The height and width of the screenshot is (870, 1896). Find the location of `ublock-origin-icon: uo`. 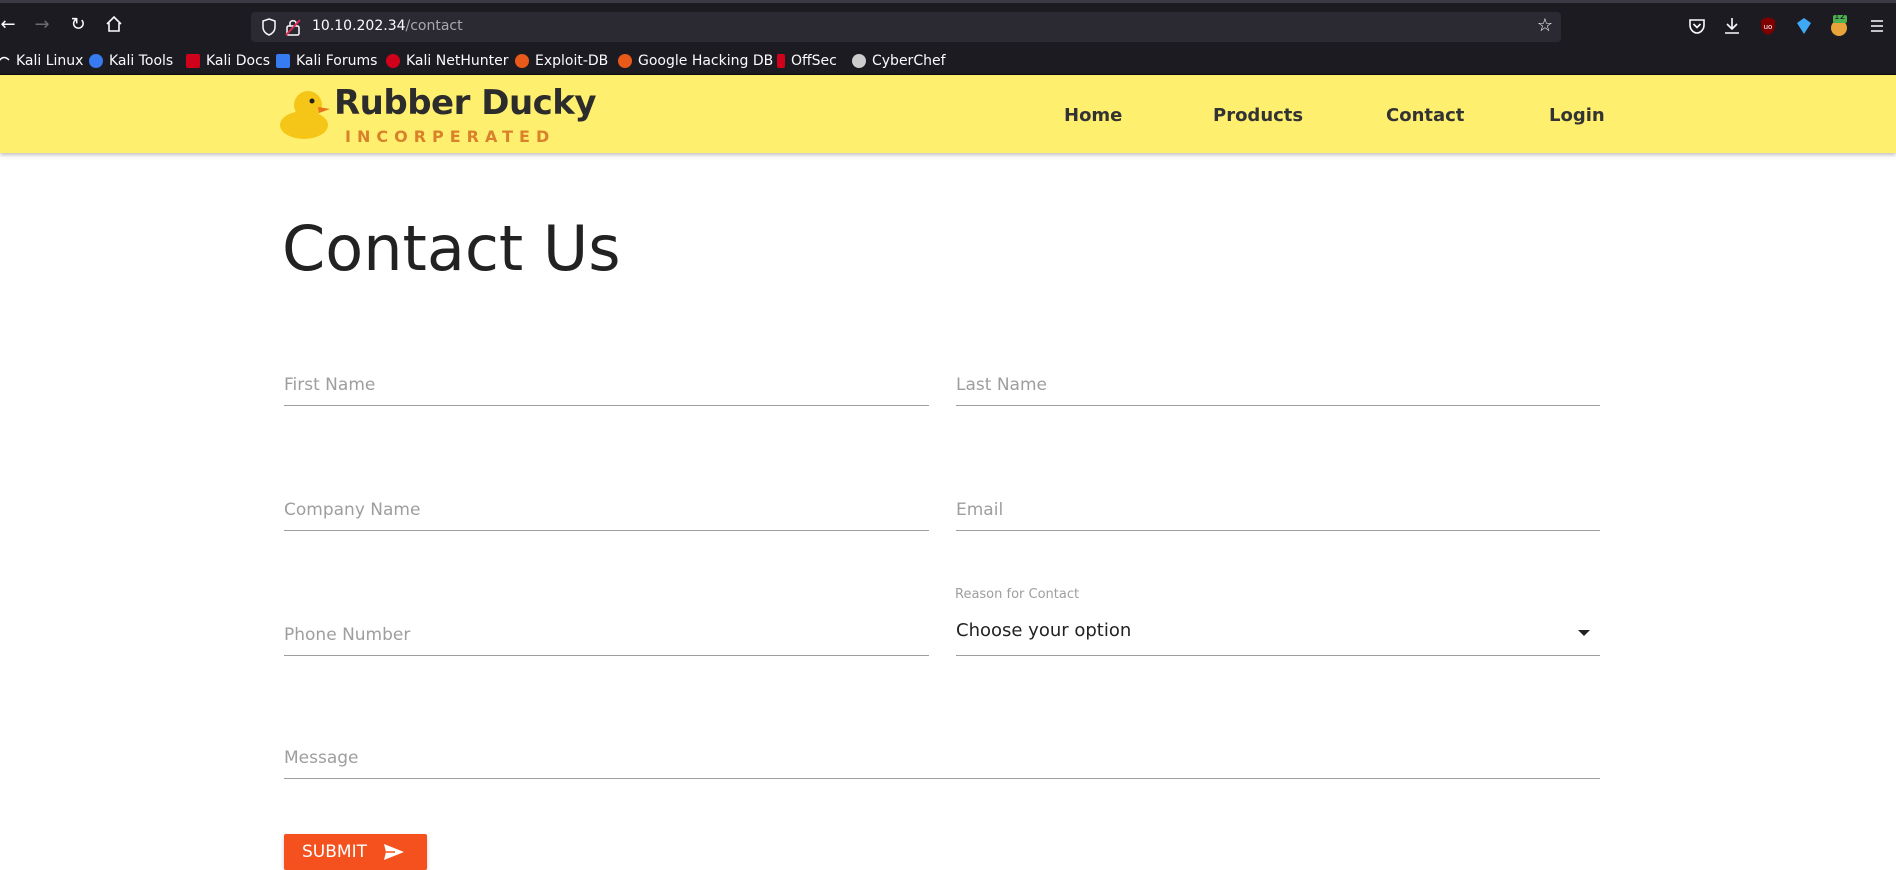

ublock-origin-icon: uo is located at coordinates (1768, 26).